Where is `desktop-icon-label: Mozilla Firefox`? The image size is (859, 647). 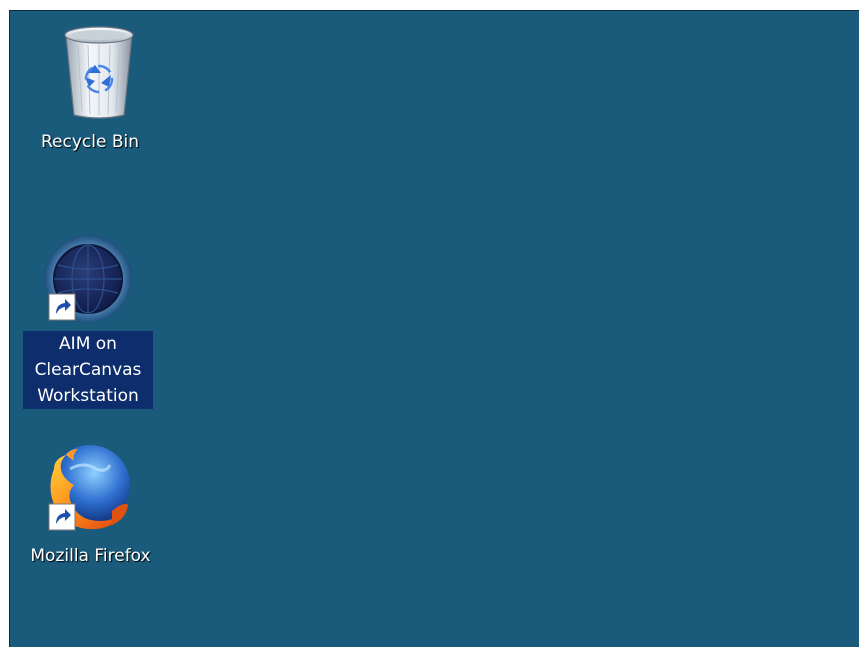
desktop-icon-label: Mozilla Firefox is located at coordinates (90, 556).